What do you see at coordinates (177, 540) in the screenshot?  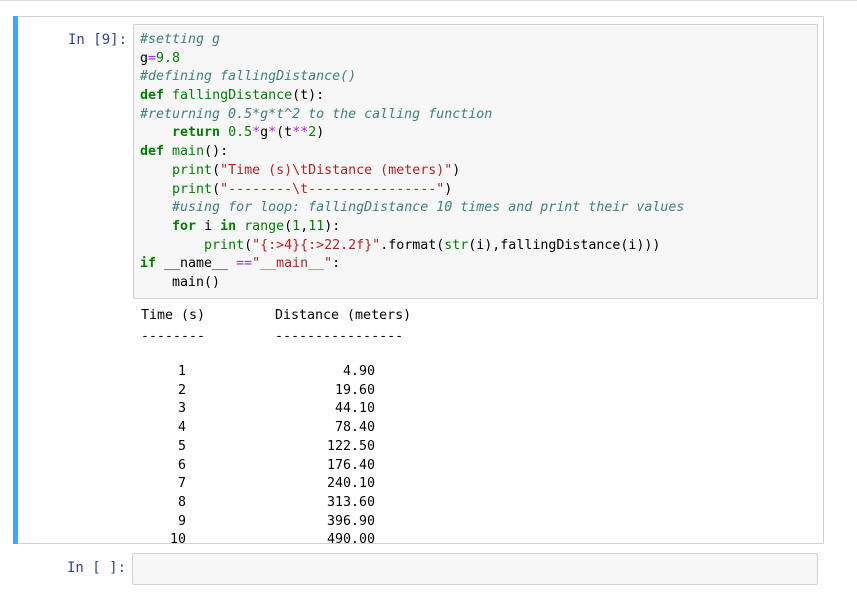 I see `output-time-value: 10` at bounding box center [177, 540].